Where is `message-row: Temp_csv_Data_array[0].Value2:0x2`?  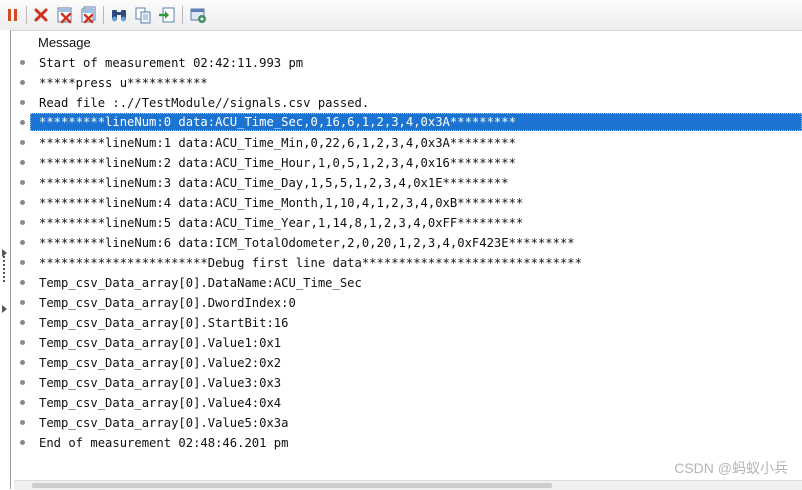 message-row: Temp_csv_Data_array[0].Value2:0x2 is located at coordinates (408, 363).